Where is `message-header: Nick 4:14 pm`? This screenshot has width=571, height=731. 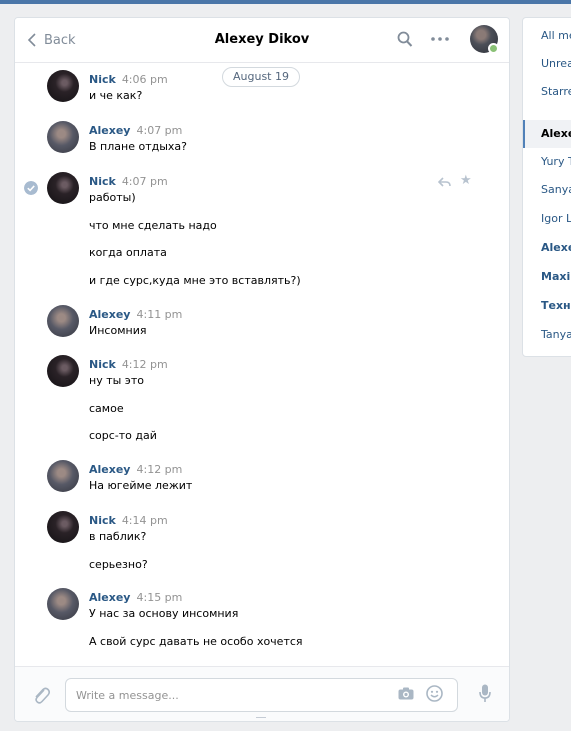
message-header: Nick 4:14 pm is located at coordinates (128, 520).